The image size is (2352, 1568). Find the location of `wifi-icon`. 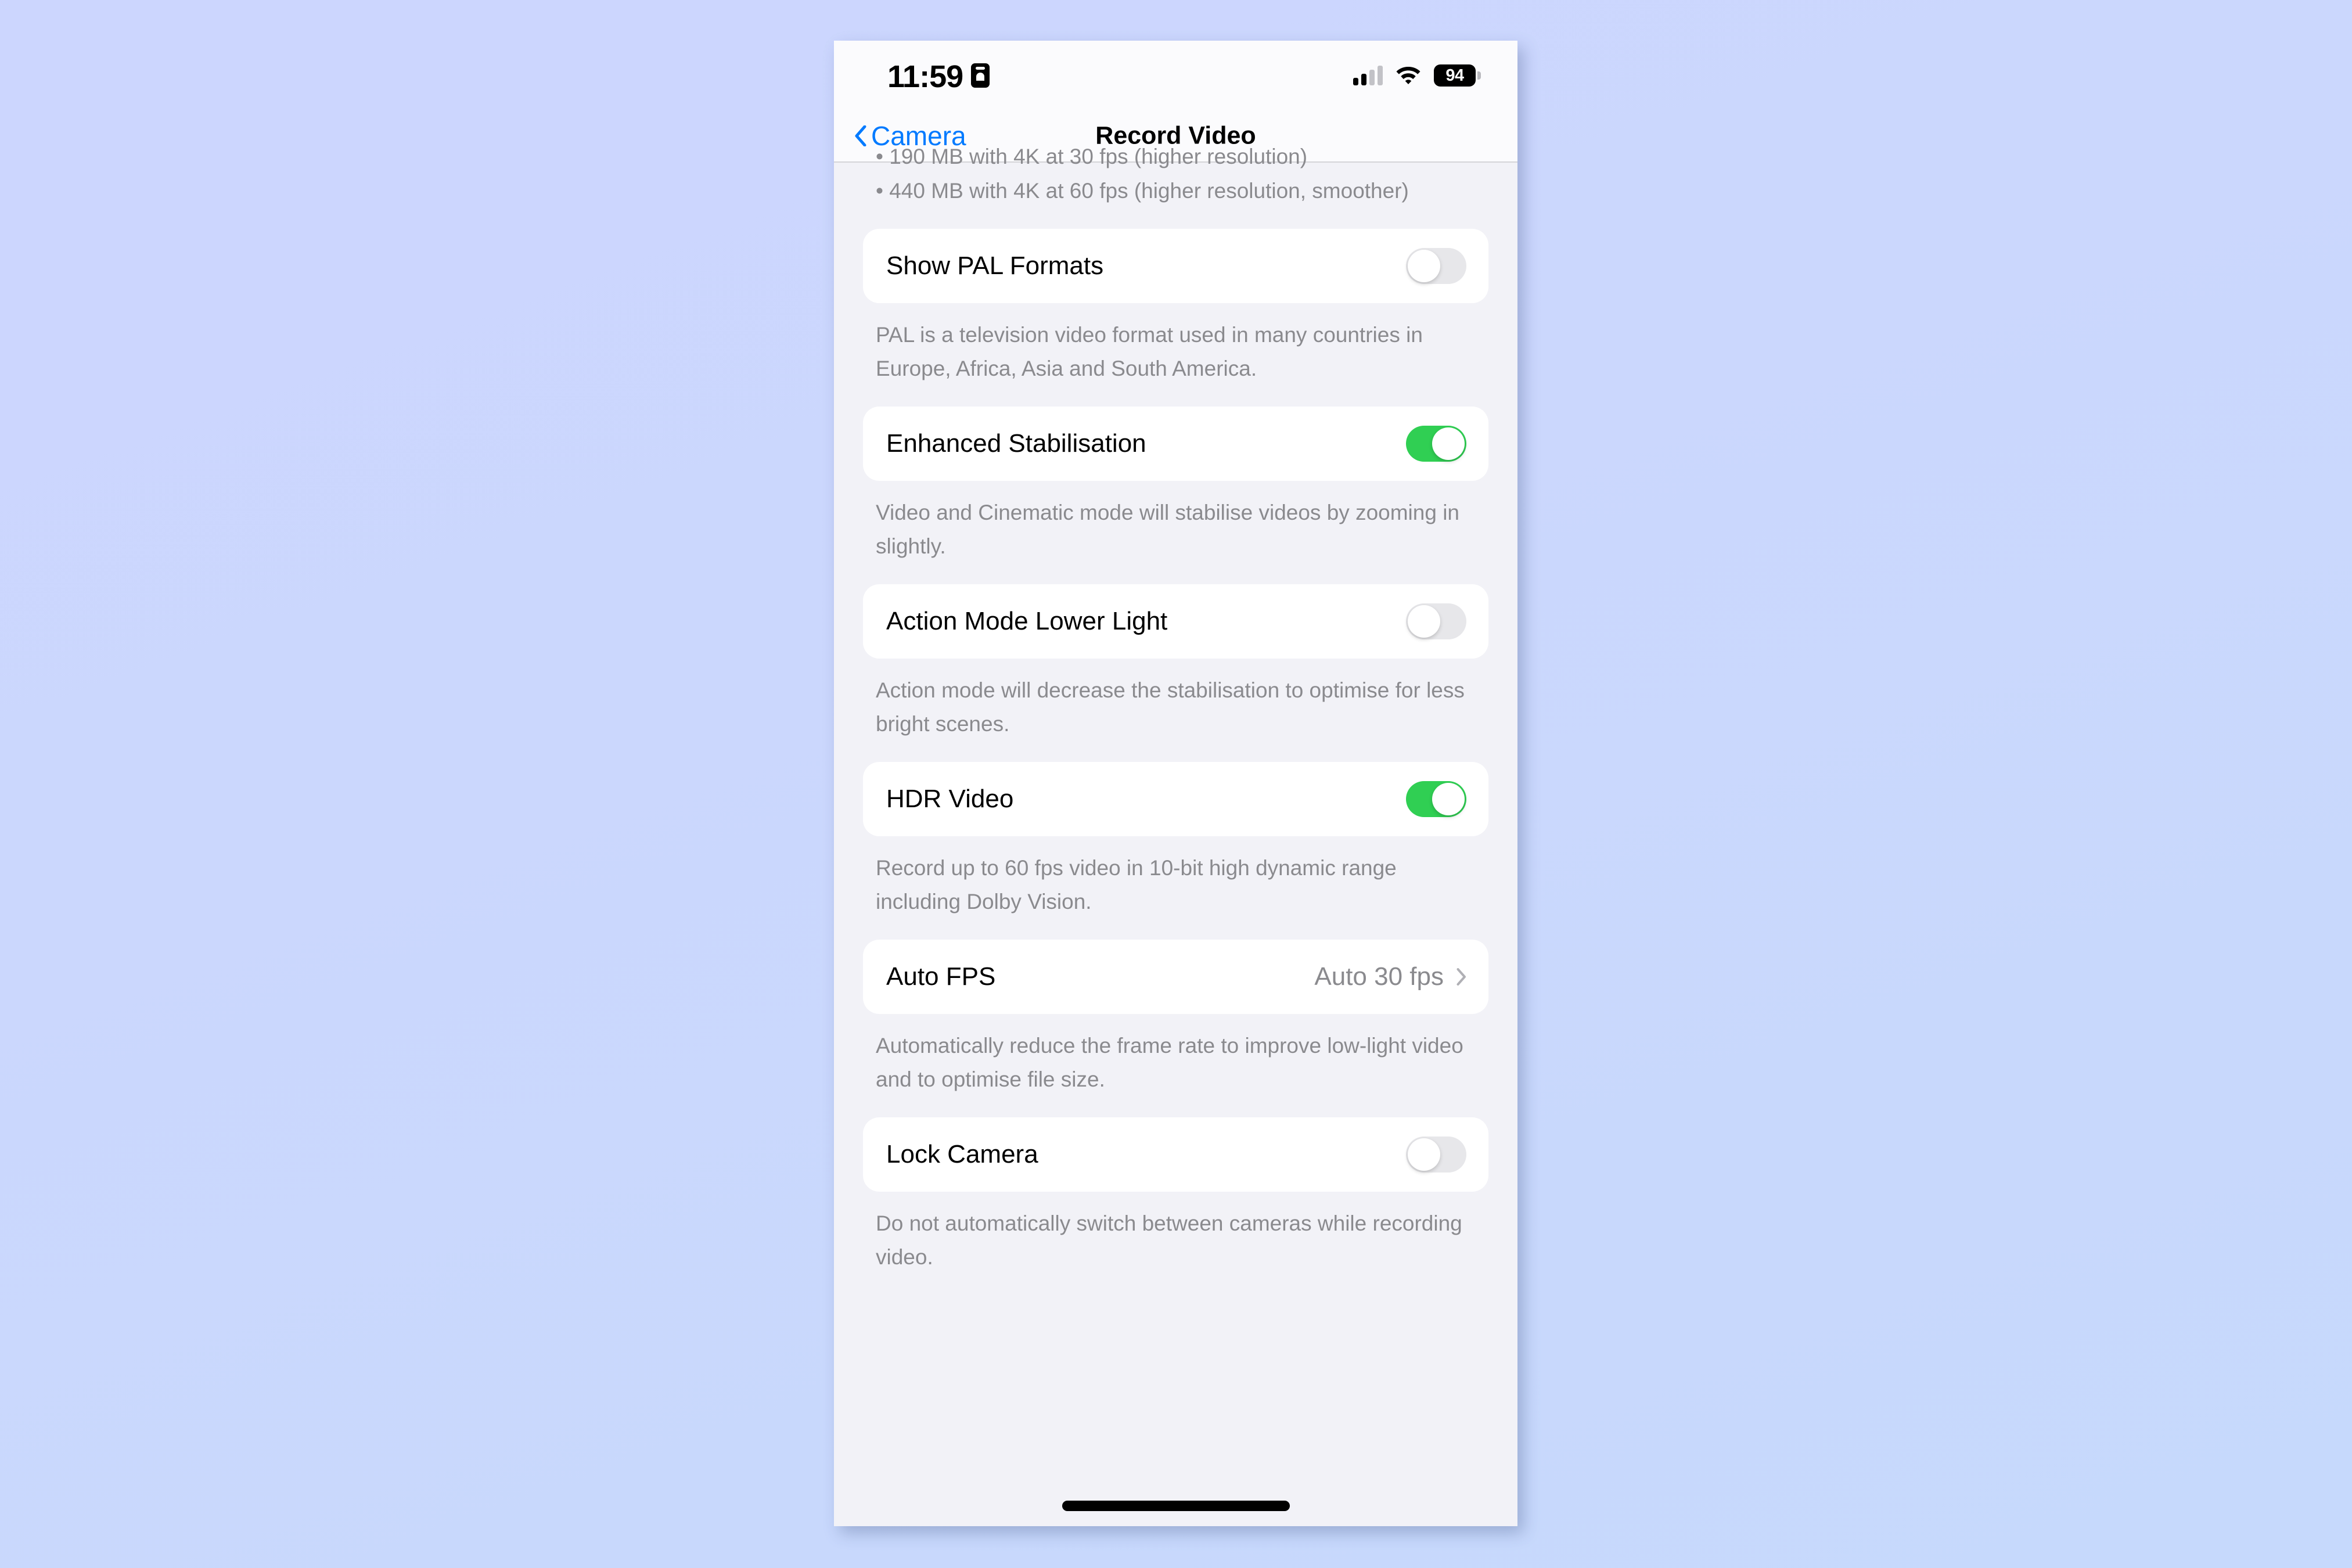

wifi-icon is located at coordinates (1408, 75).